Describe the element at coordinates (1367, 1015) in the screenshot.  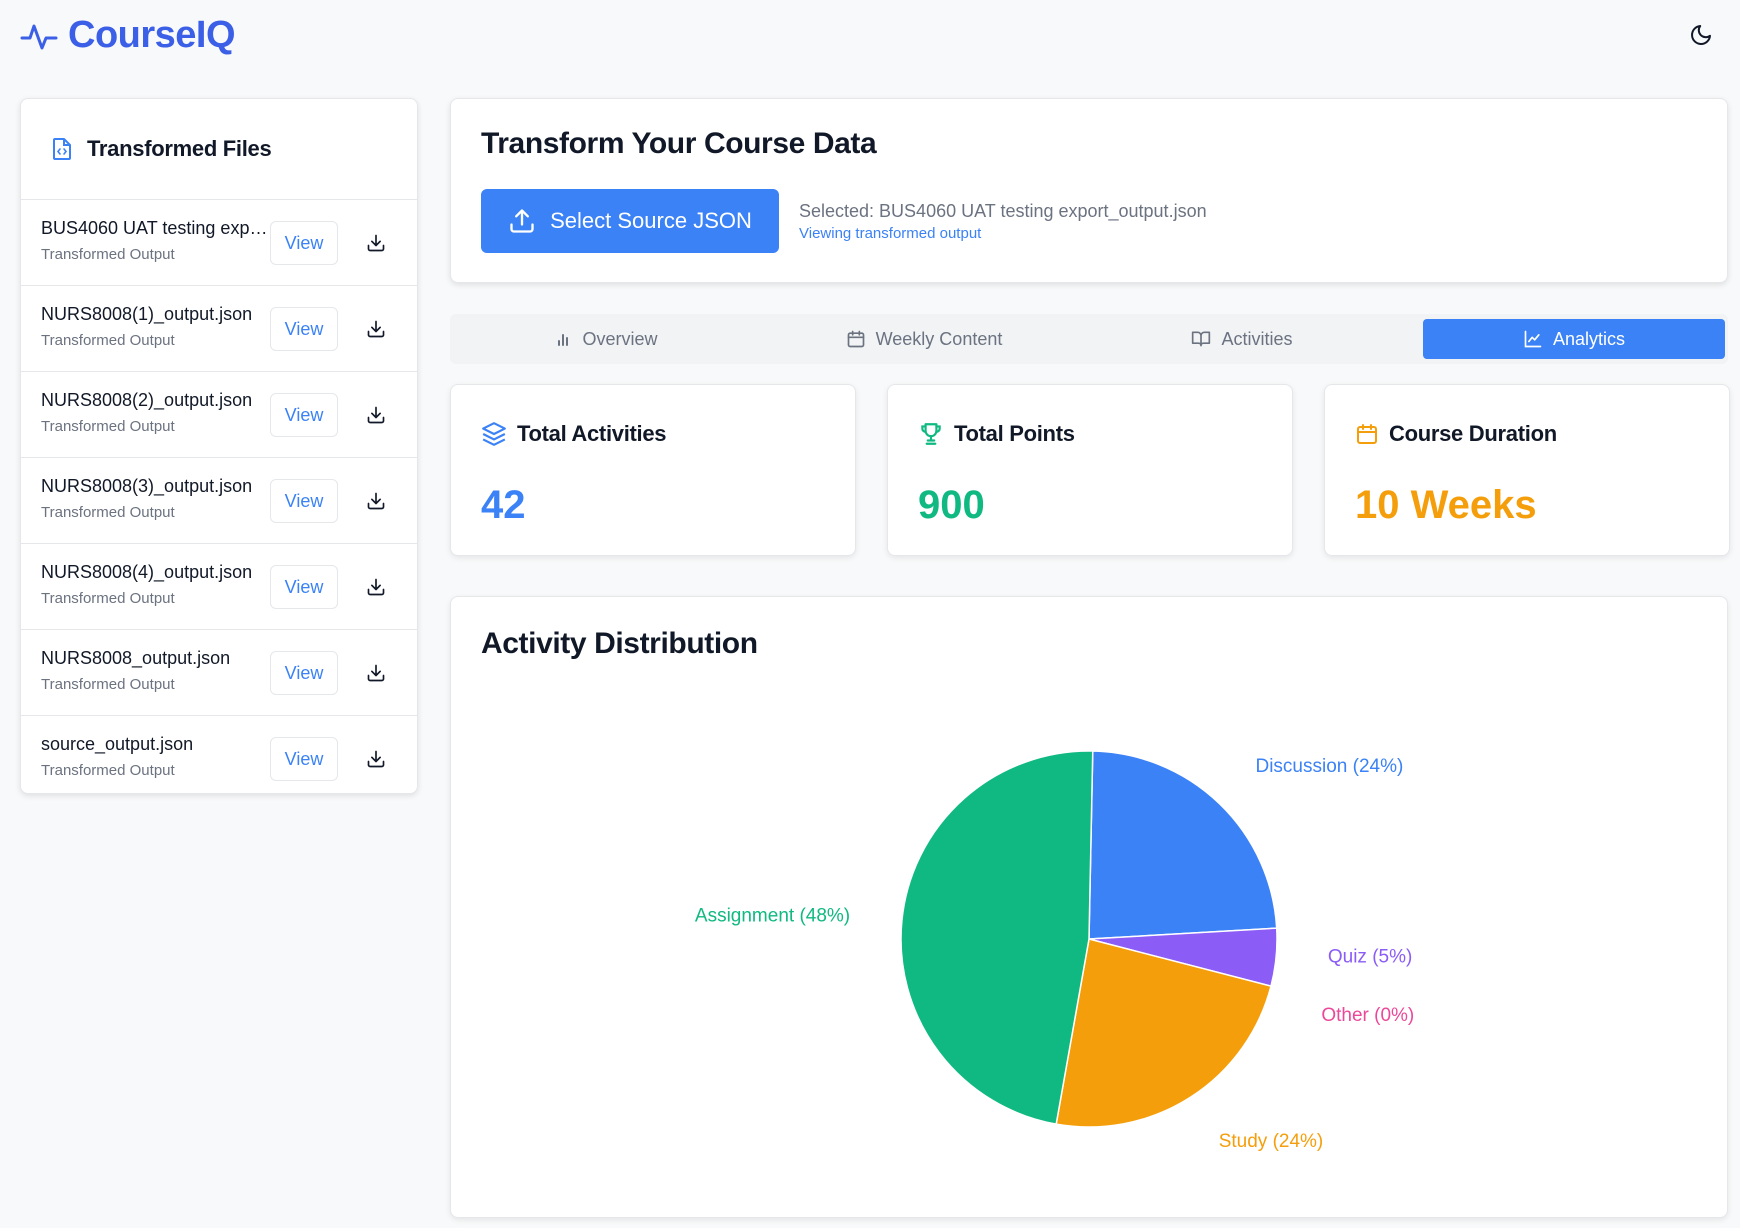
I see `pie-label-other: Other (0%)` at that location.